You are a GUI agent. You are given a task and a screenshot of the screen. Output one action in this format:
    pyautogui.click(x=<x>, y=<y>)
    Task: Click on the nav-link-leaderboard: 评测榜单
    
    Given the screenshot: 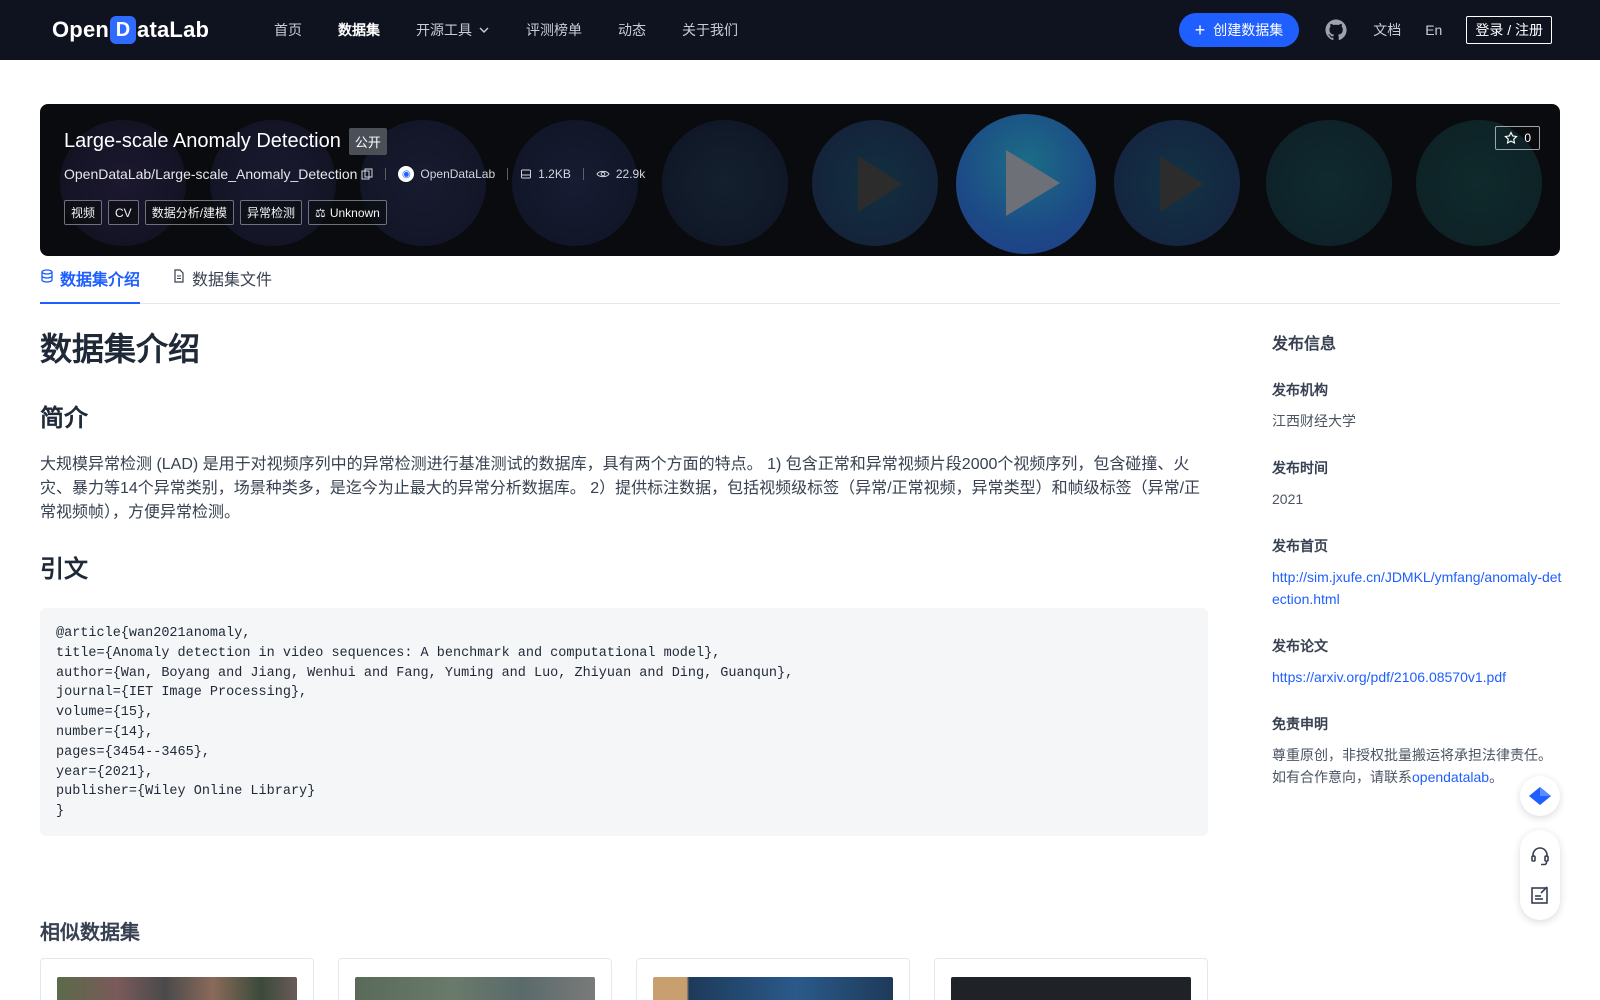 What is the action you would take?
    pyautogui.click(x=554, y=30)
    